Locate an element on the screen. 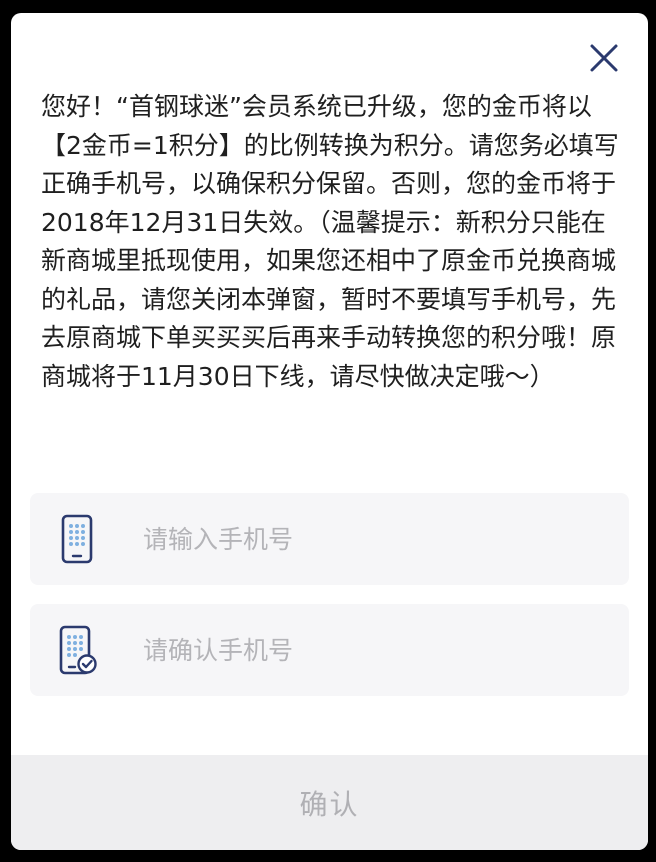 The width and height of the screenshot is (656, 862). close-button is located at coordinates (604, 58).